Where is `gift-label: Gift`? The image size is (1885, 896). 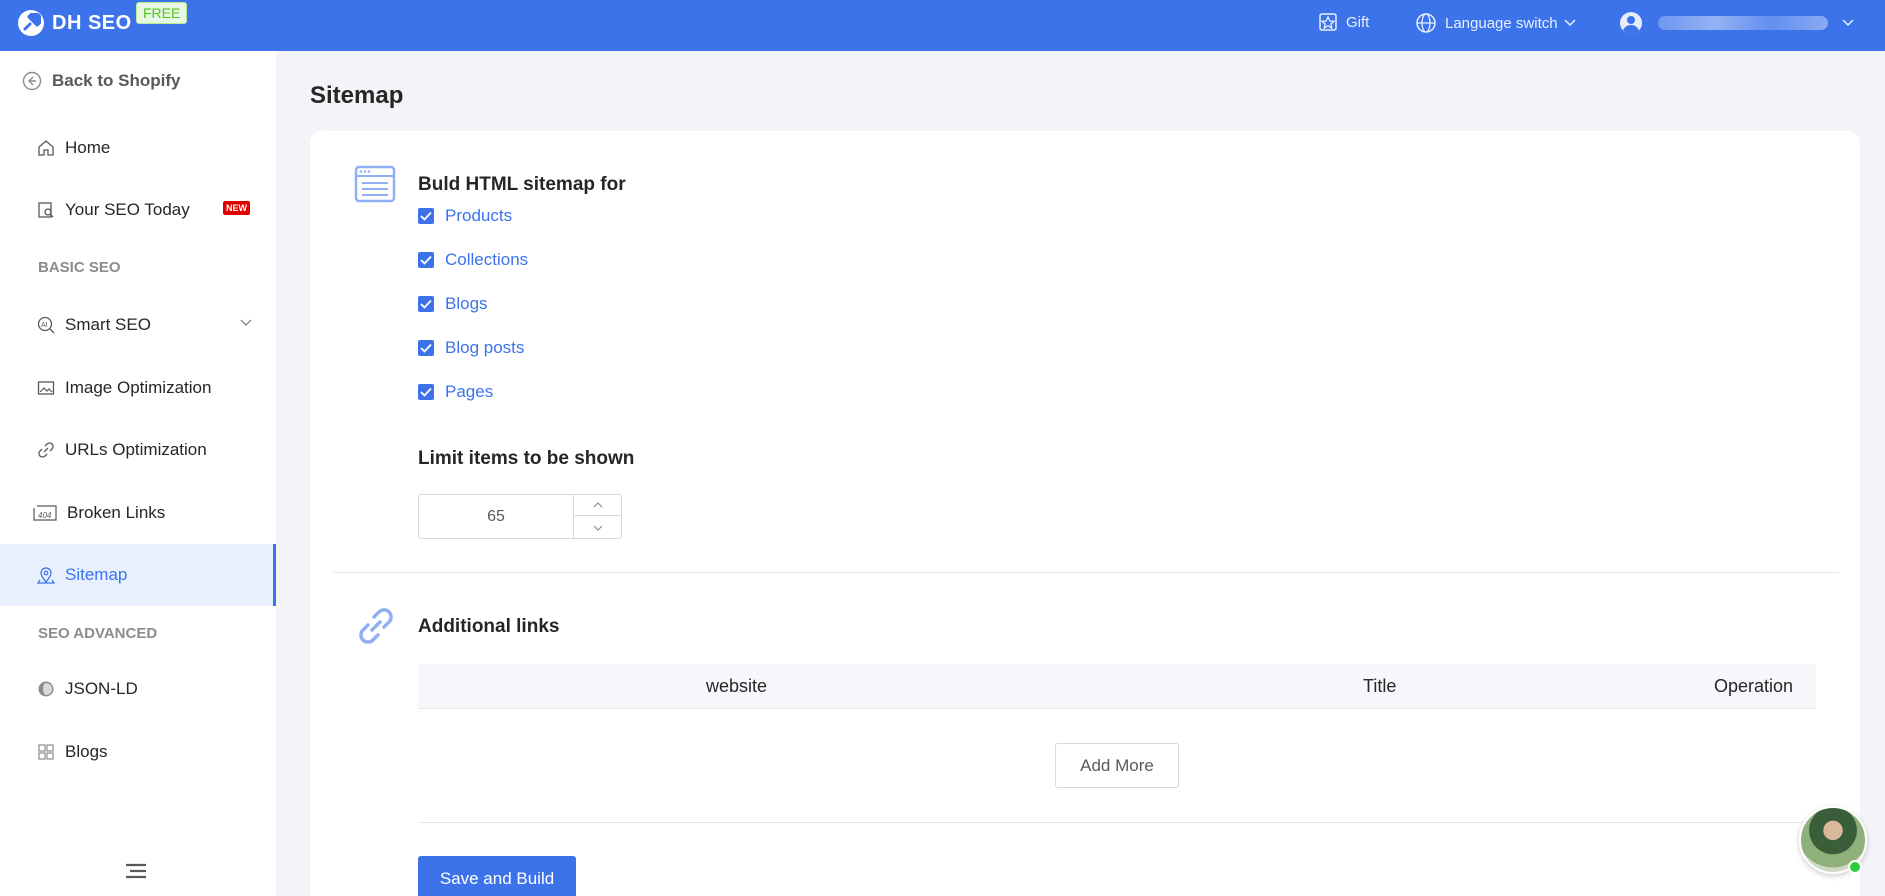
gift-label: Gift is located at coordinates (1358, 22).